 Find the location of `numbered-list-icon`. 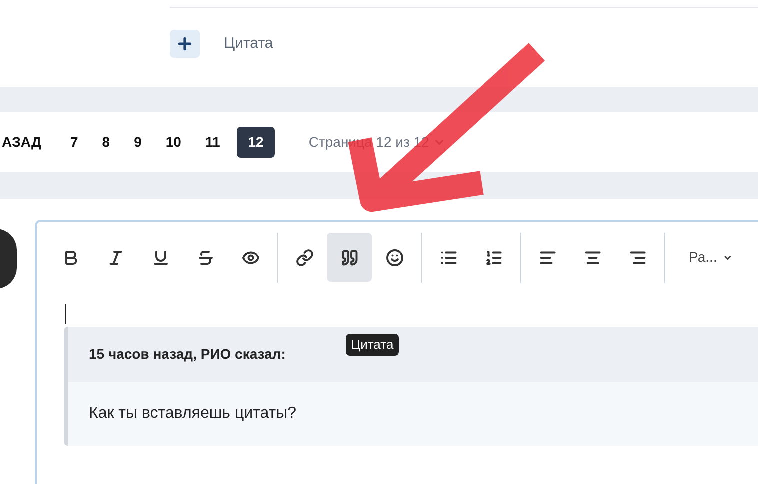

numbered-list-icon is located at coordinates (493, 257).